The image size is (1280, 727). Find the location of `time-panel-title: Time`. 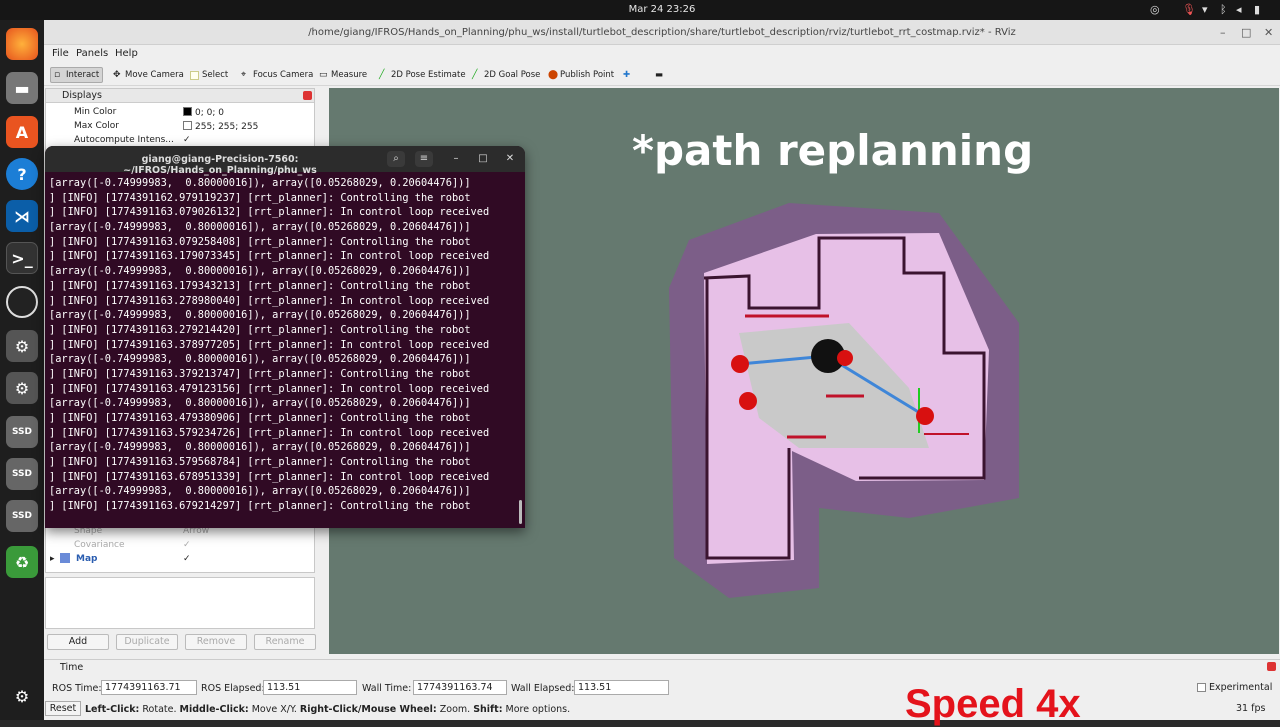

time-panel-title: Time is located at coordinates (72, 667).